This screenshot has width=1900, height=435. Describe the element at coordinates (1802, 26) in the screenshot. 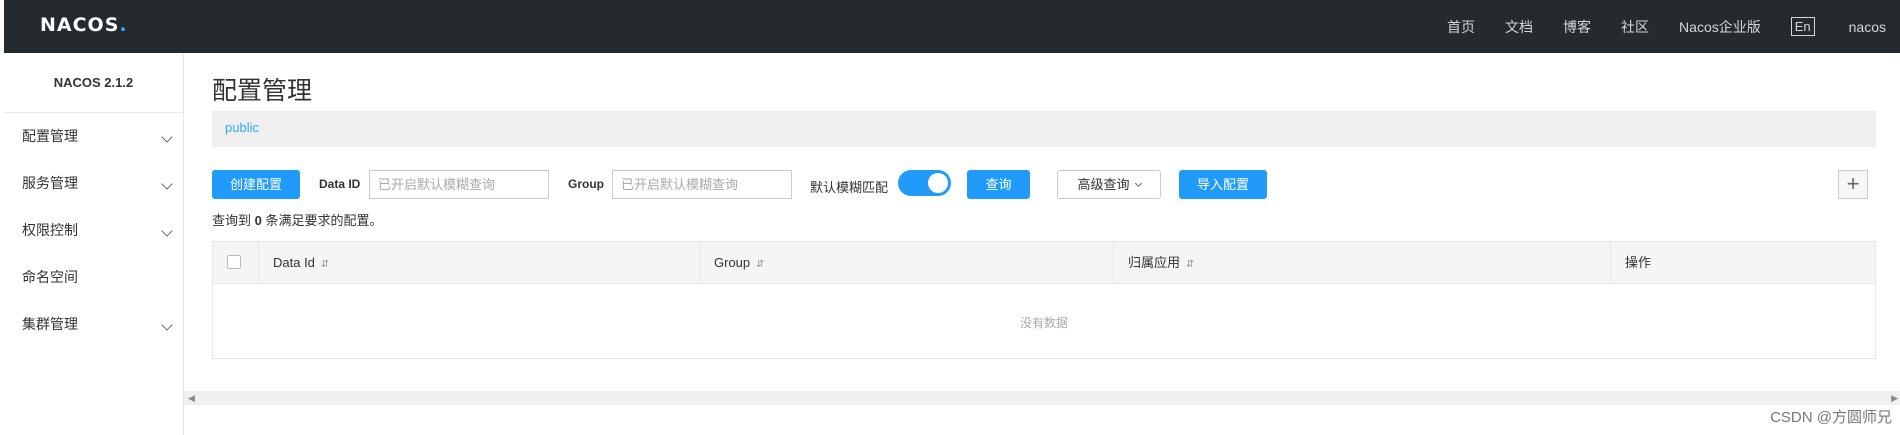

I see `language-switch-button: En` at that location.